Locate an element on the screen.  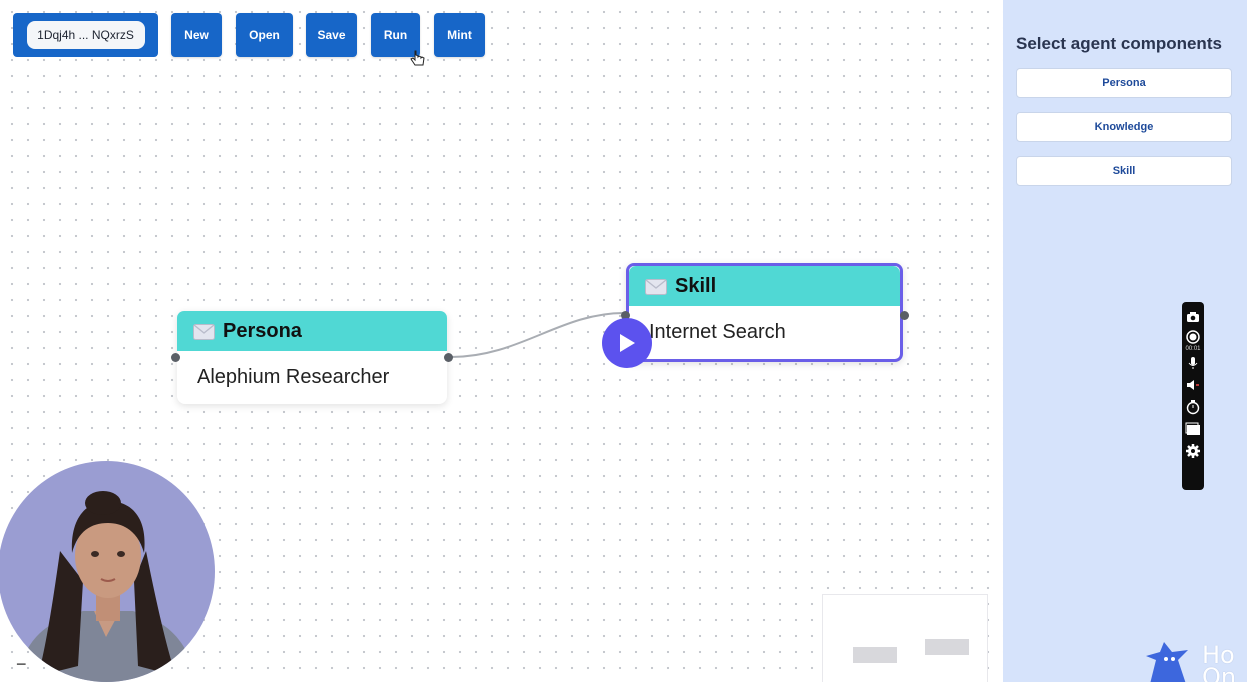
presenter-portrait is located at coordinates (107, 586).